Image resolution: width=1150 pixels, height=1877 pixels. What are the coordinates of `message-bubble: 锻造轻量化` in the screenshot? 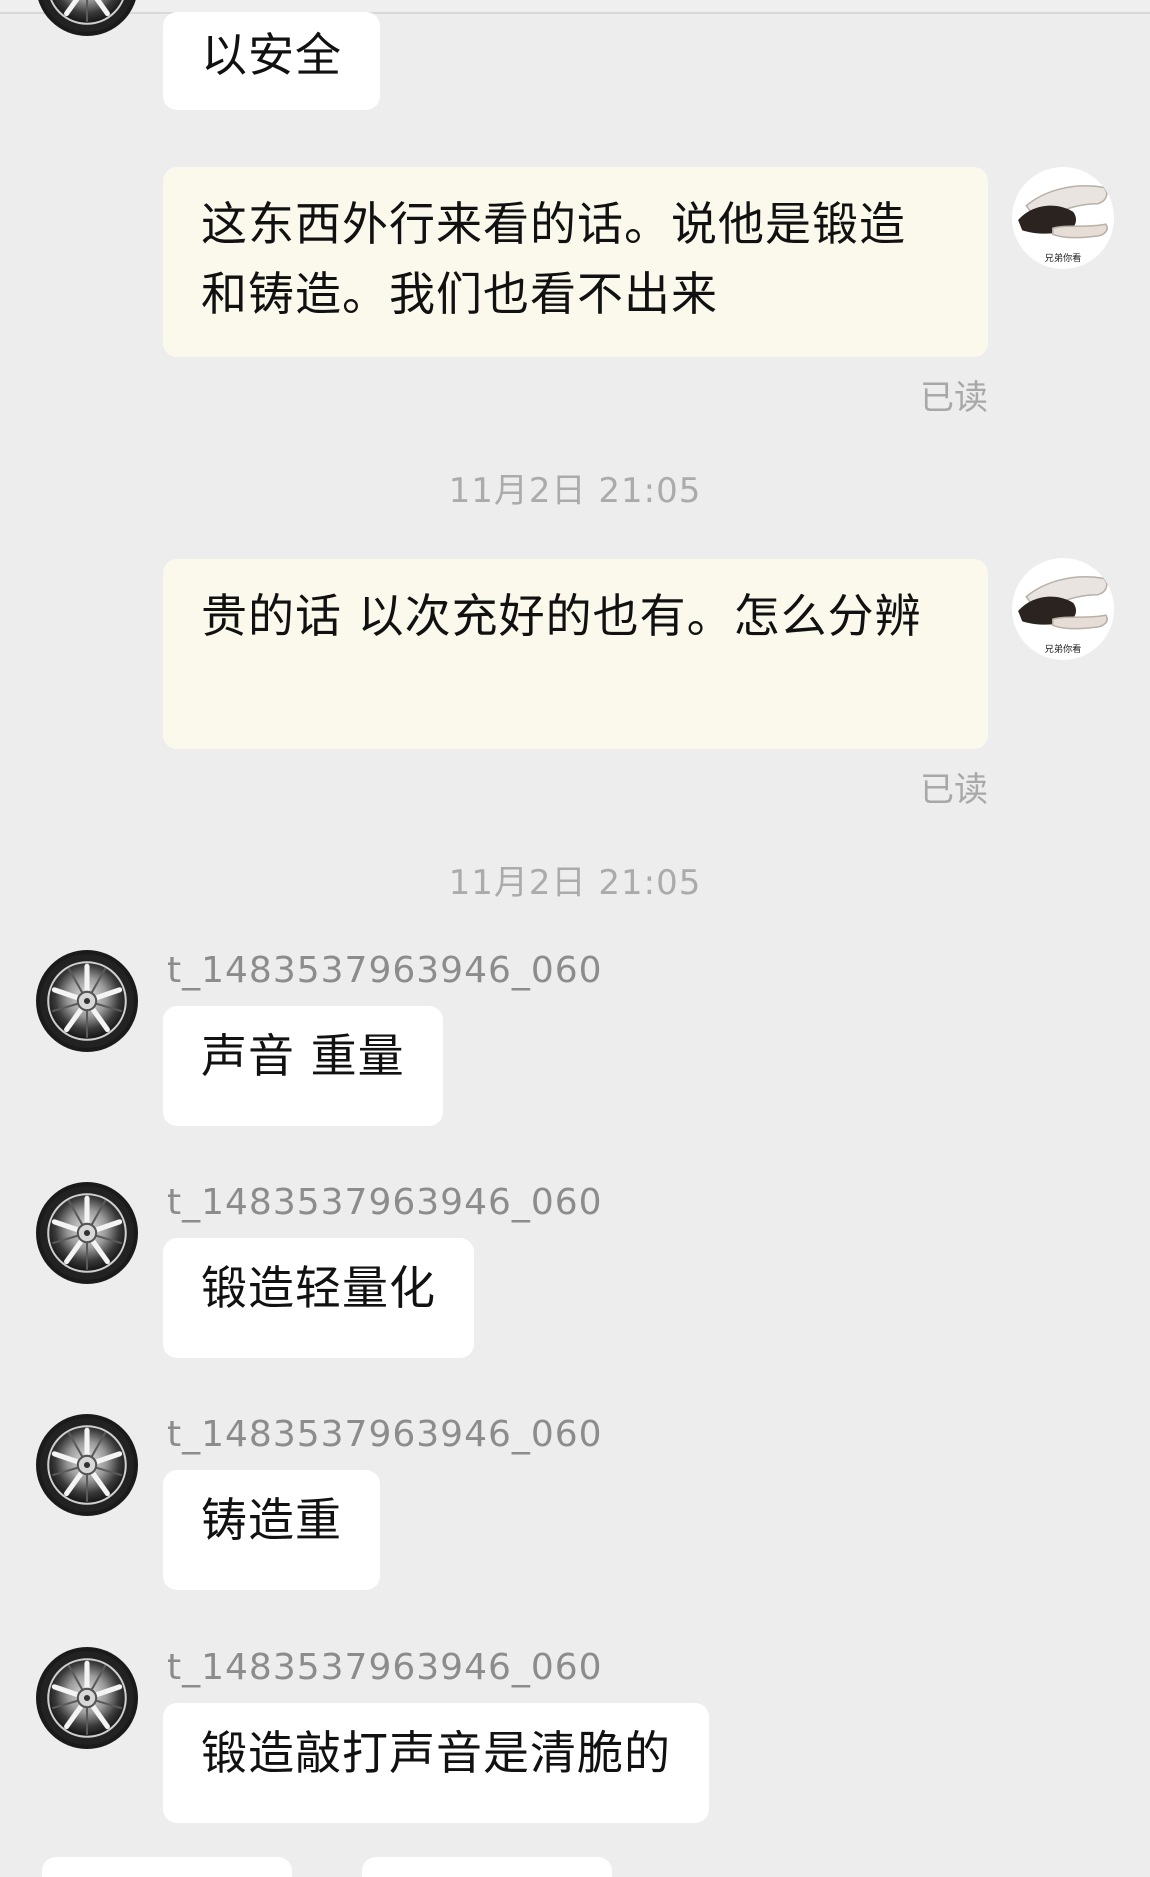 It's located at (318, 1298).